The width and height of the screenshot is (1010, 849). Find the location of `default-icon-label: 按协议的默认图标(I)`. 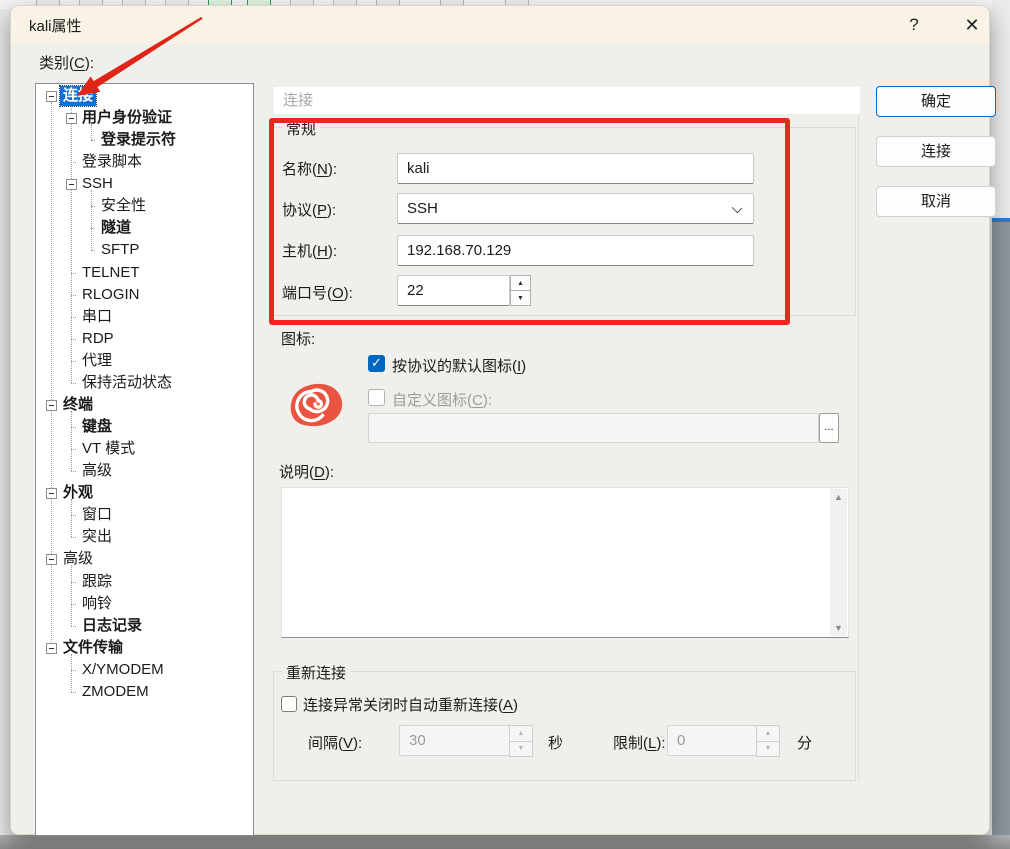

default-icon-label: 按协议的默认图标(I) is located at coordinates (459, 365).